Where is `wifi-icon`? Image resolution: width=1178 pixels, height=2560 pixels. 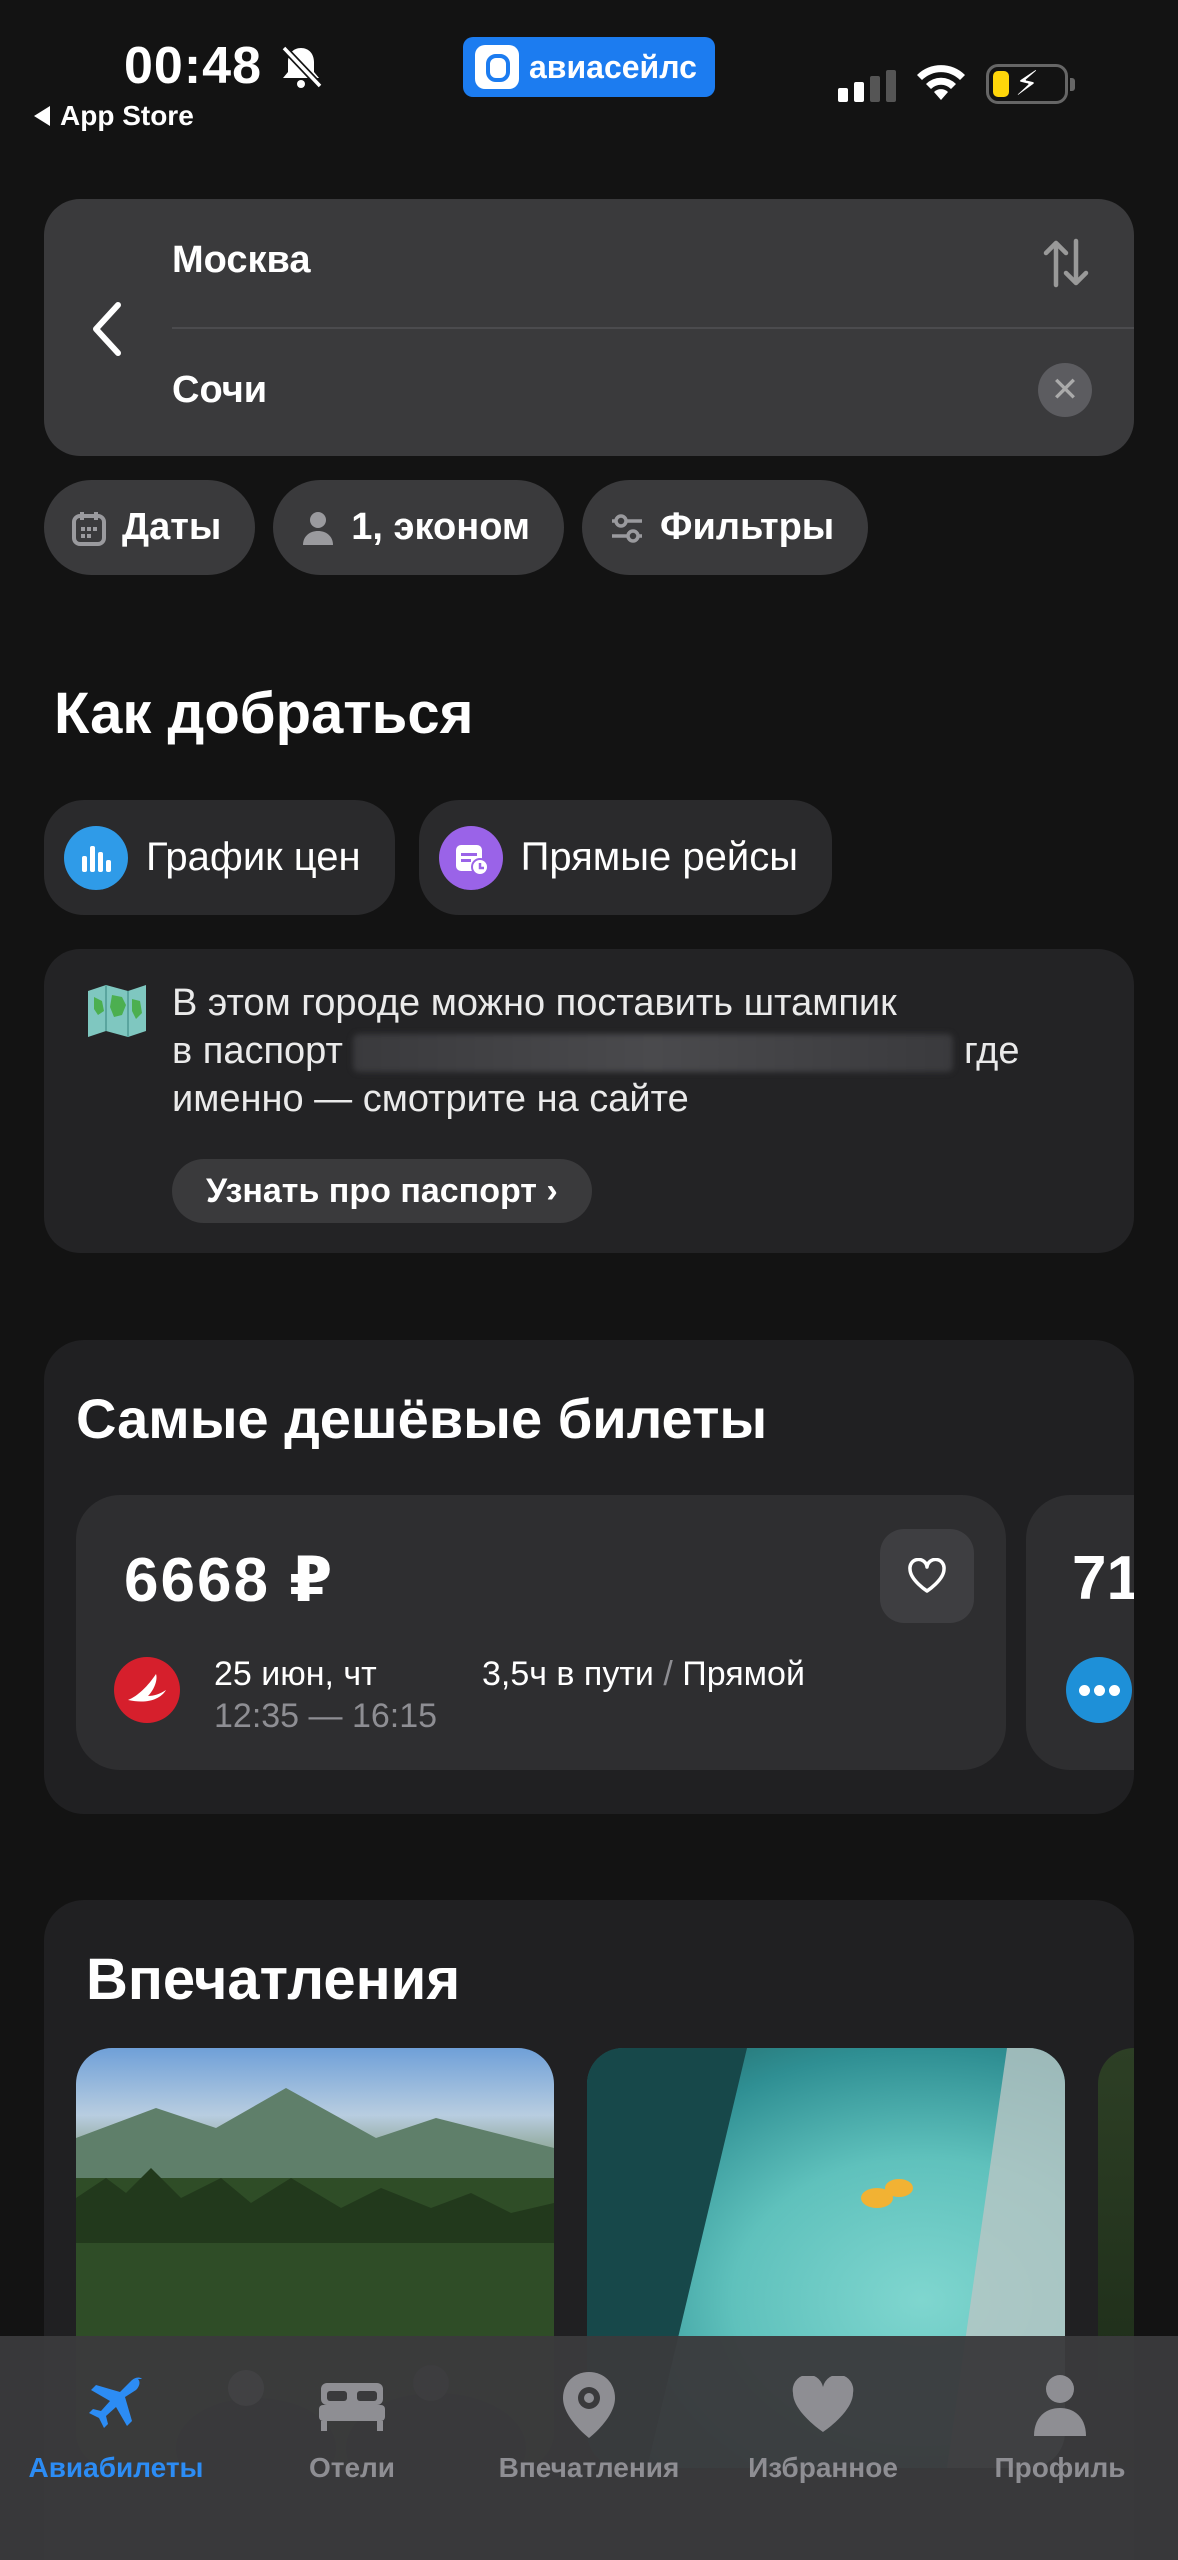
wifi-icon is located at coordinates (941, 82).